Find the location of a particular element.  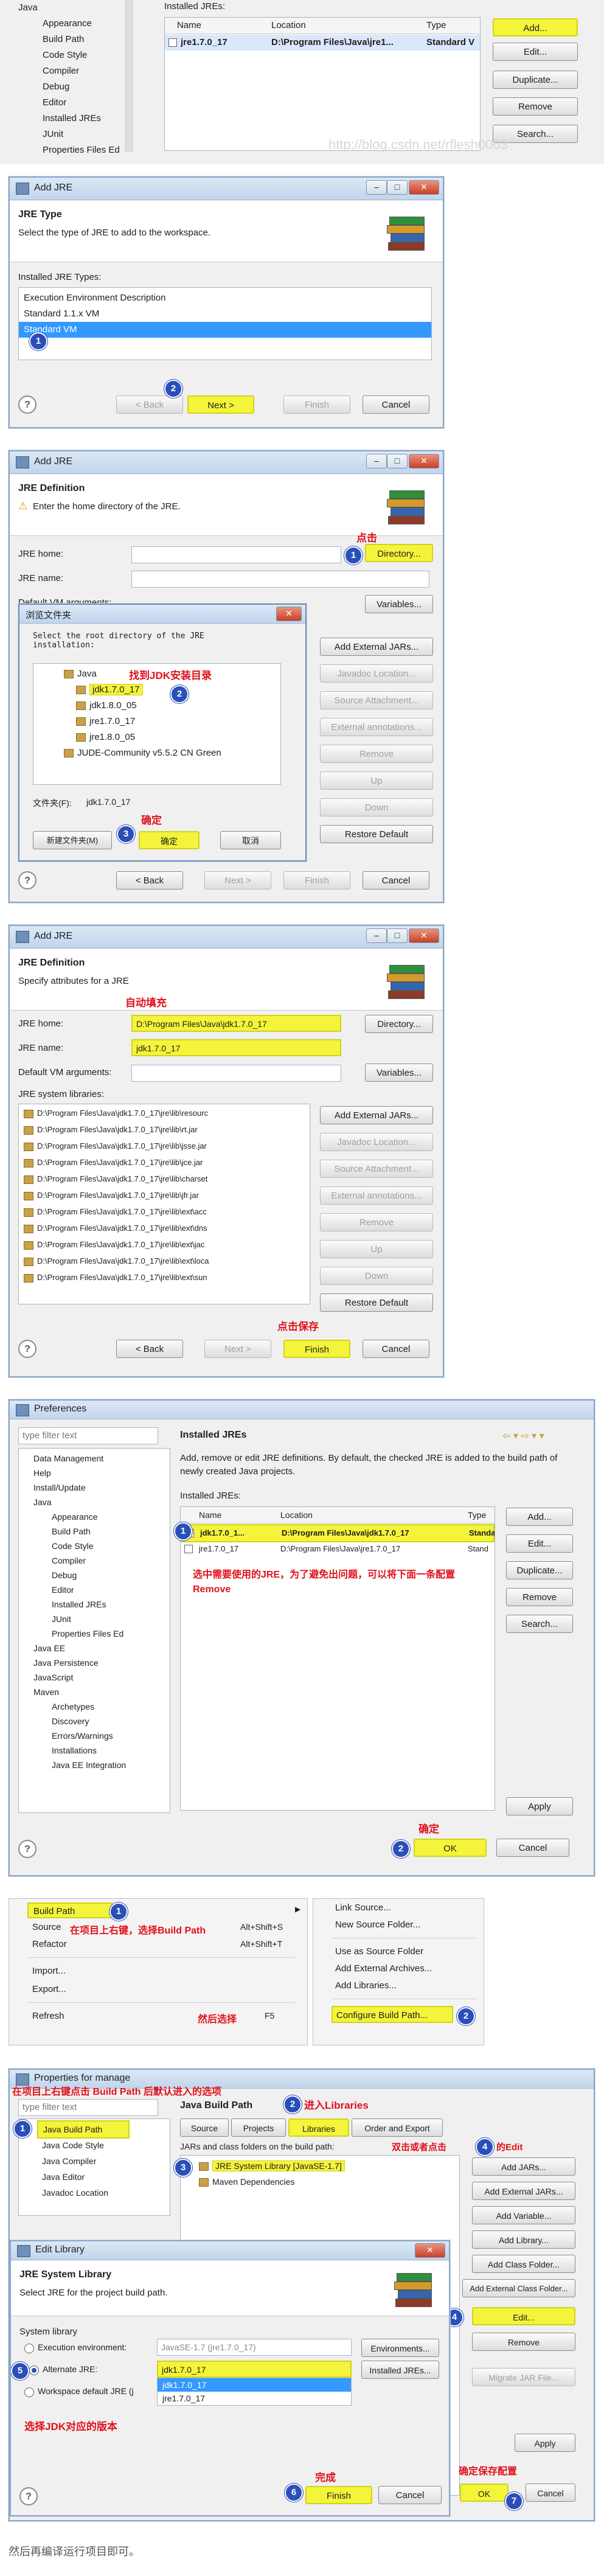

tree-item: Install/Update is located at coordinates (72, 1487).